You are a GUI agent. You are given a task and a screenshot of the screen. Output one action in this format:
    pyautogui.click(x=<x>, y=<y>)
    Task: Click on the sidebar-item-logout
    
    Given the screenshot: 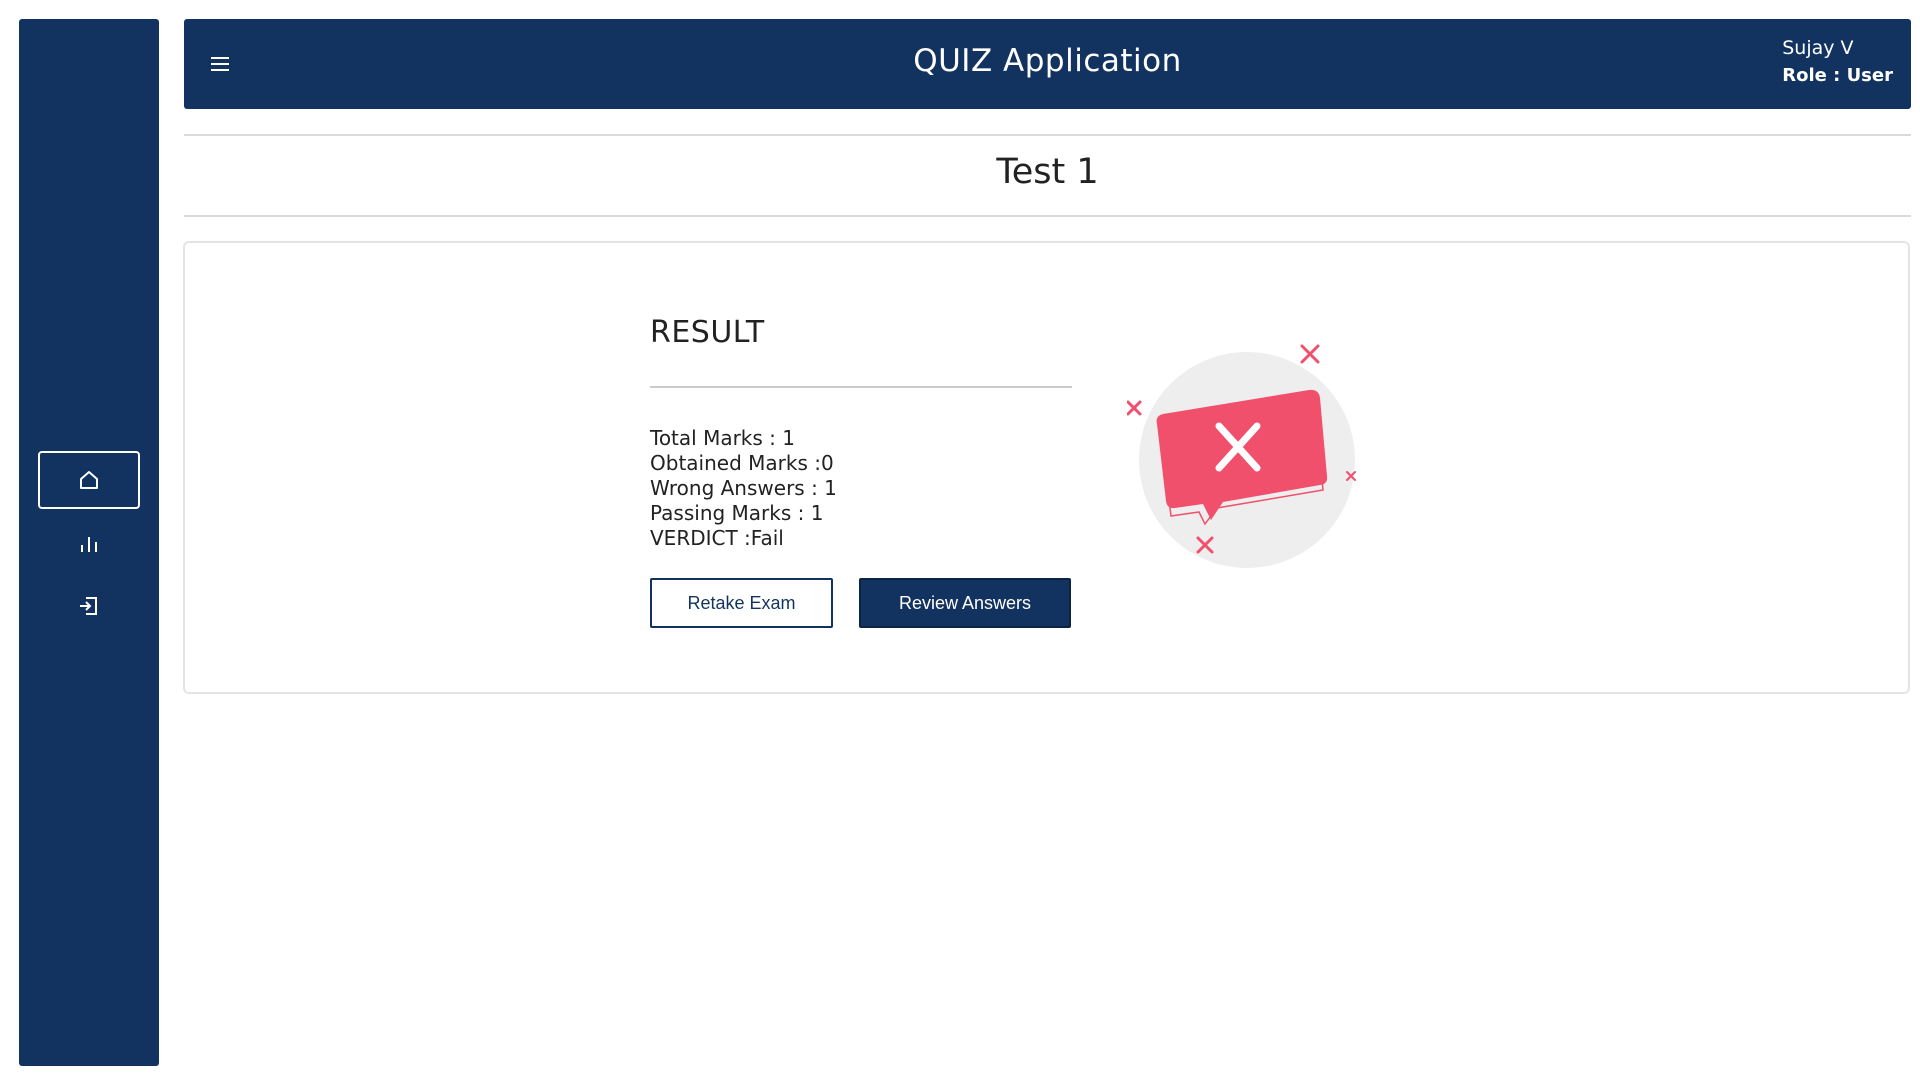 What is the action you would take?
    pyautogui.click(x=89, y=606)
    